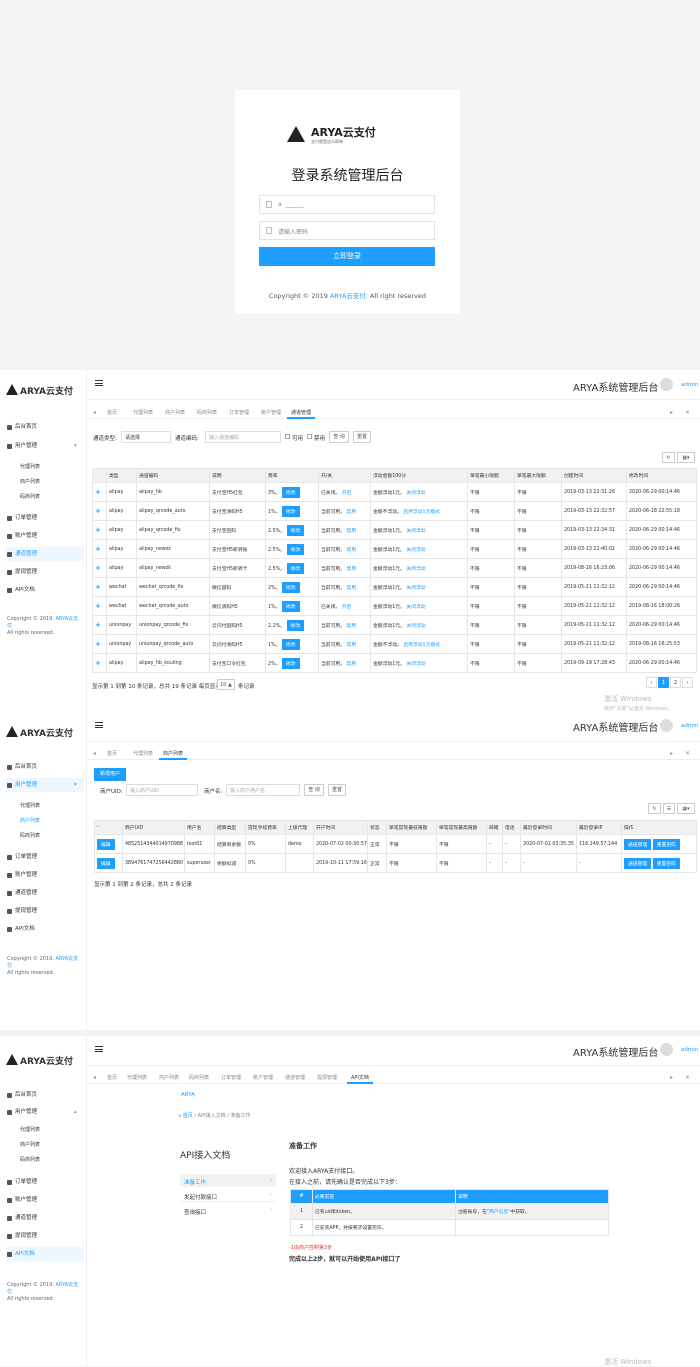  Describe the element at coordinates (314, 790) in the screenshot. I see `search-button: 查 询` at that location.